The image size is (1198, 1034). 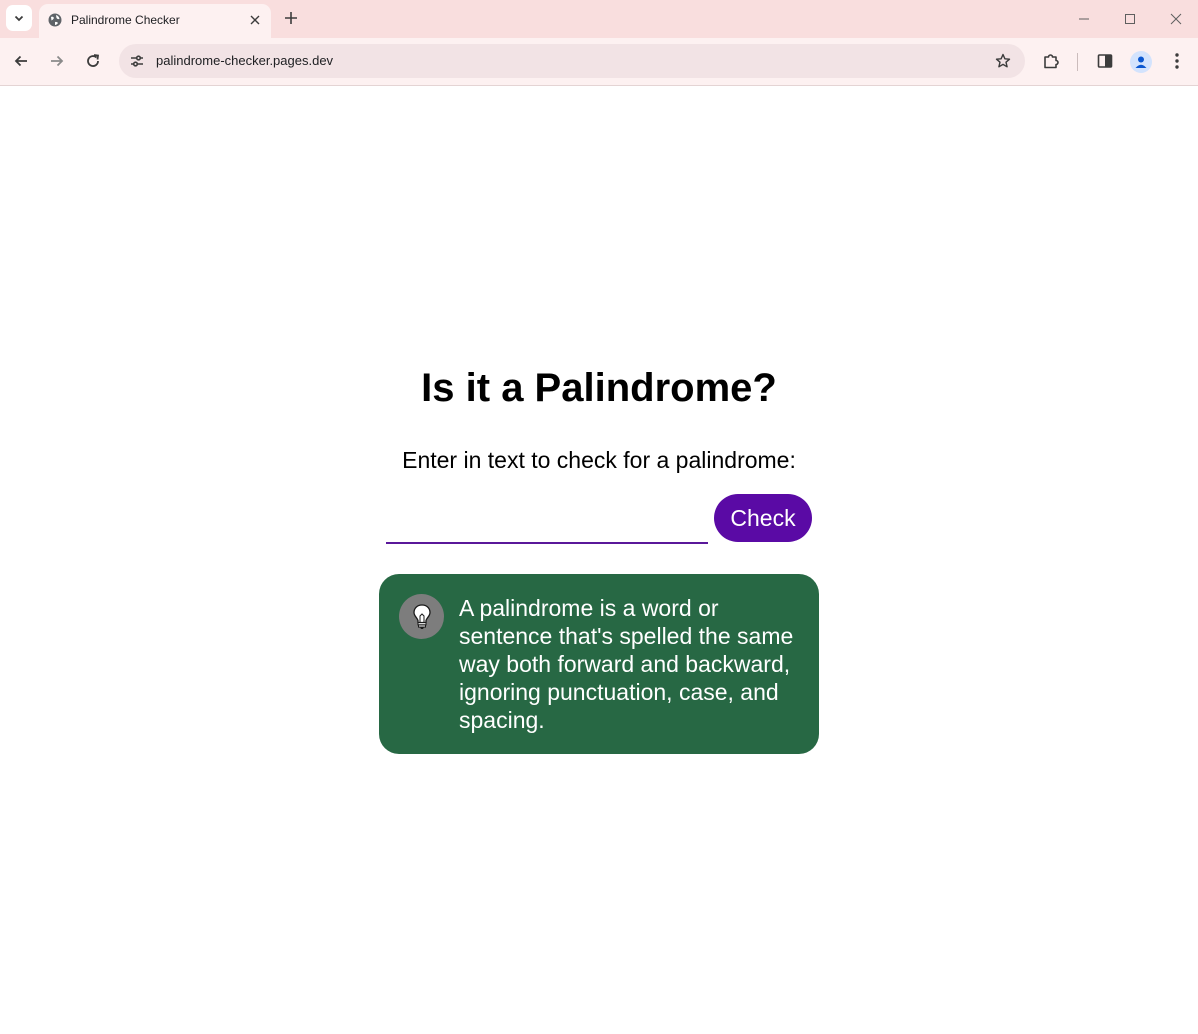 I want to click on input-prompt-label: Enter in text to check for a palindrome:, so click(x=599, y=460).